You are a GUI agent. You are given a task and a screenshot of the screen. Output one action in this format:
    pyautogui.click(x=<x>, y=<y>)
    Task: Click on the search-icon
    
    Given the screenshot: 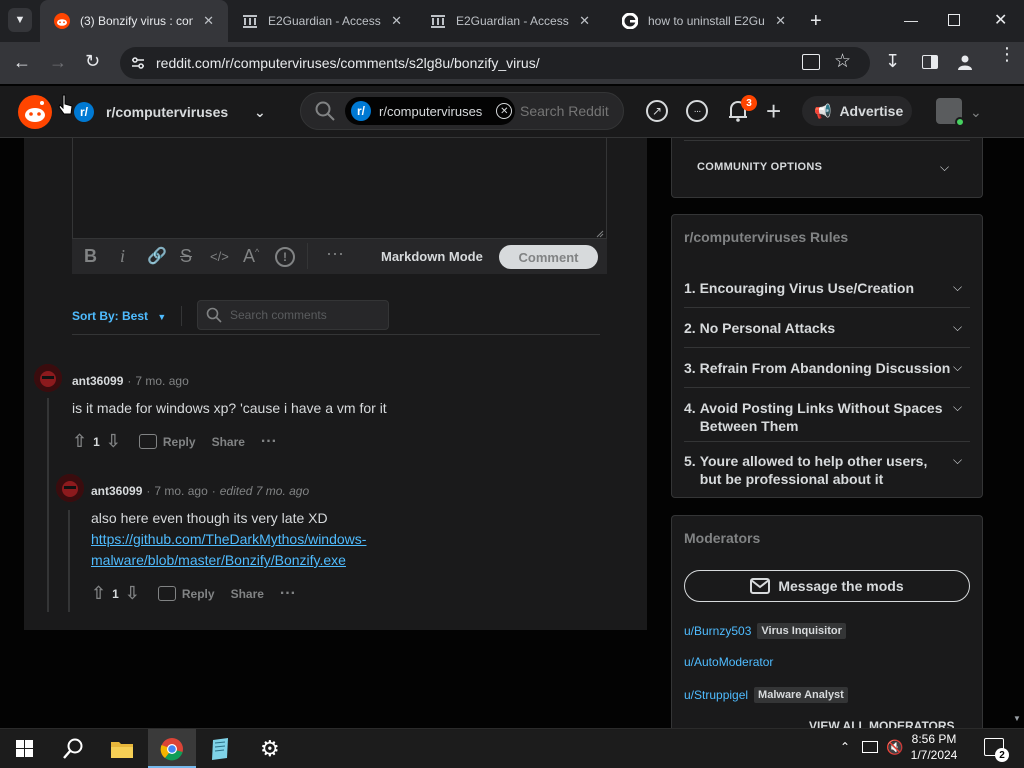 What is the action you would take?
    pyautogui.click(x=73, y=749)
    